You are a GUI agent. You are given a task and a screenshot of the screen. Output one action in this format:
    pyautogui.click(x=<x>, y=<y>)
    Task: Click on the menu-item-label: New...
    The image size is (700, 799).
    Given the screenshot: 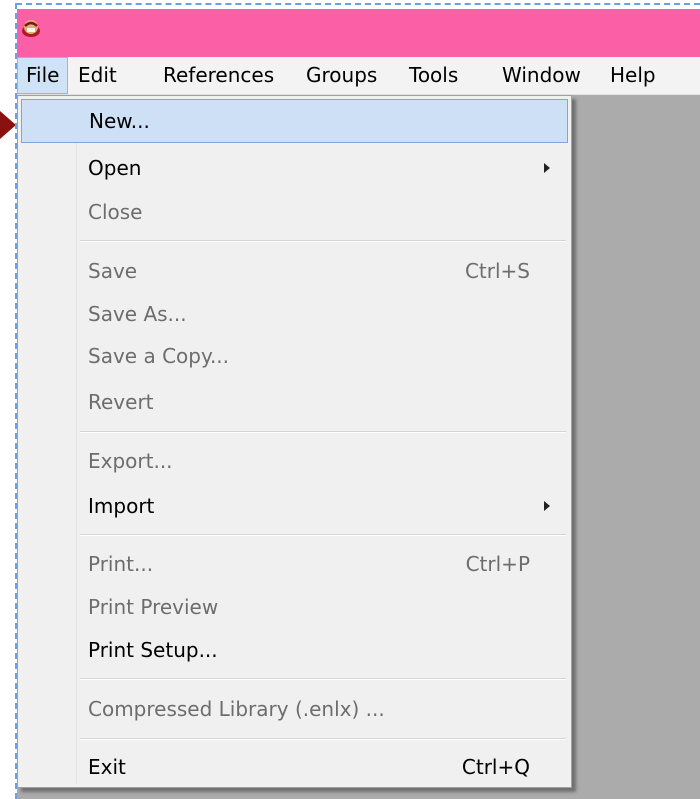 What is the action you would take?
    pyautogui.click(x=119, y=121)
    